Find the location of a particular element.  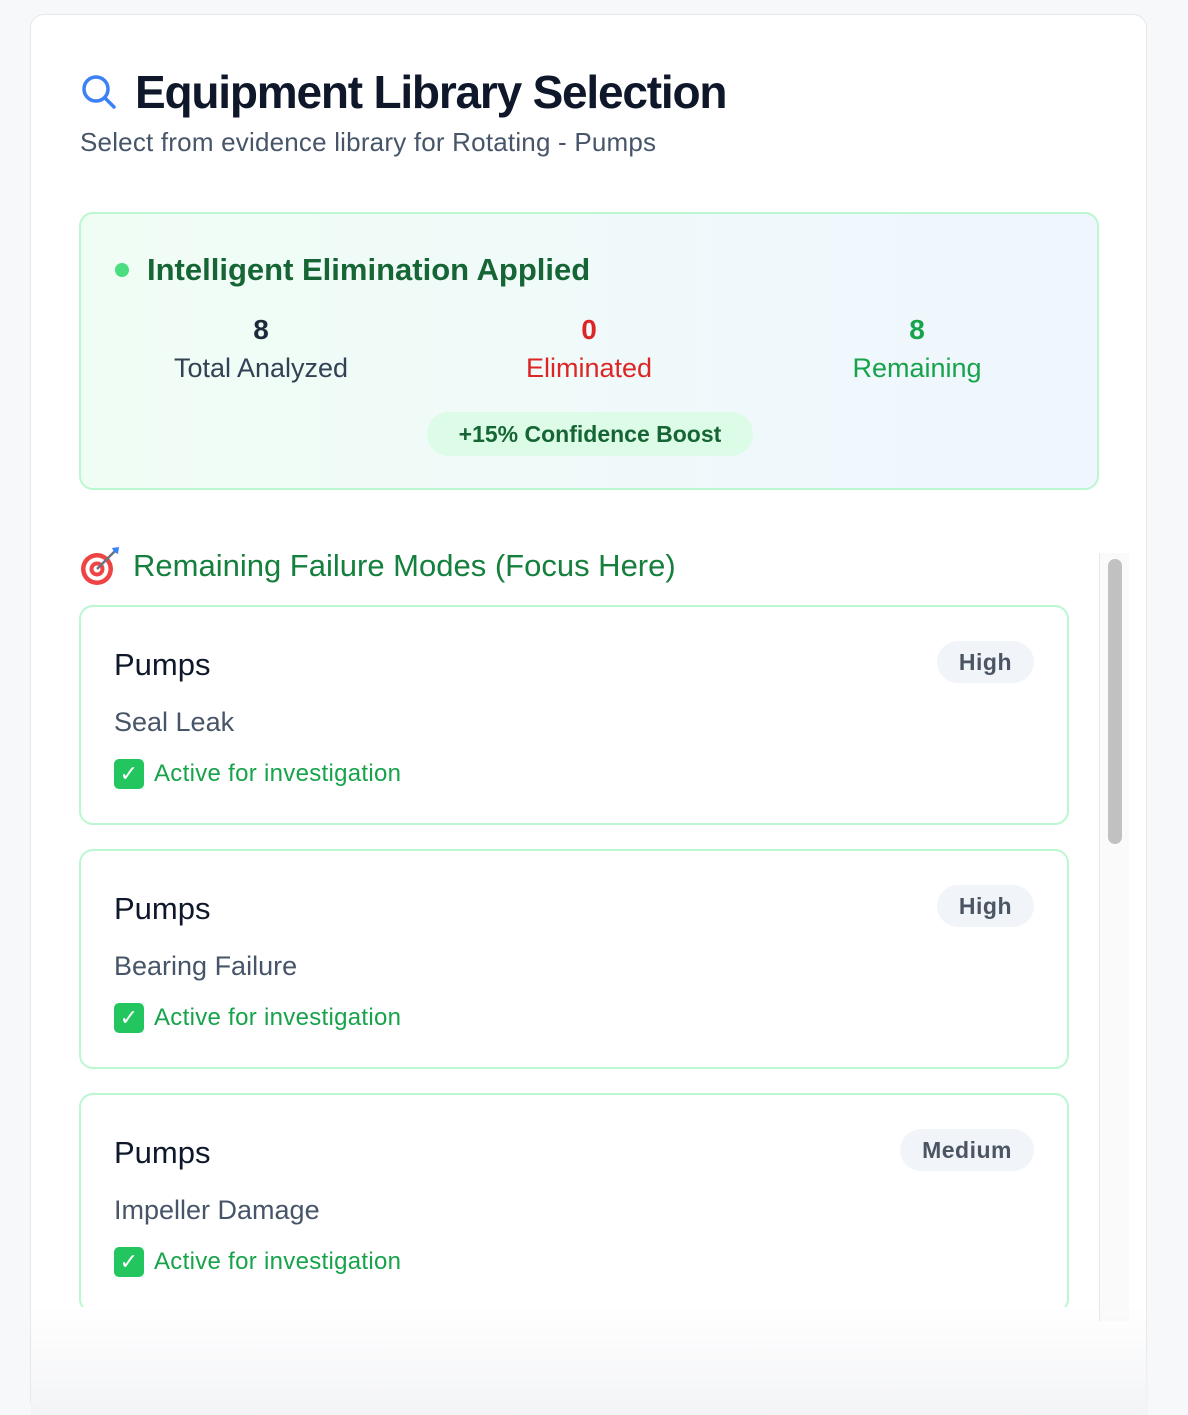

stat-total-analyzed: 8 Total Analyzed is located at coordinates (261, 350).